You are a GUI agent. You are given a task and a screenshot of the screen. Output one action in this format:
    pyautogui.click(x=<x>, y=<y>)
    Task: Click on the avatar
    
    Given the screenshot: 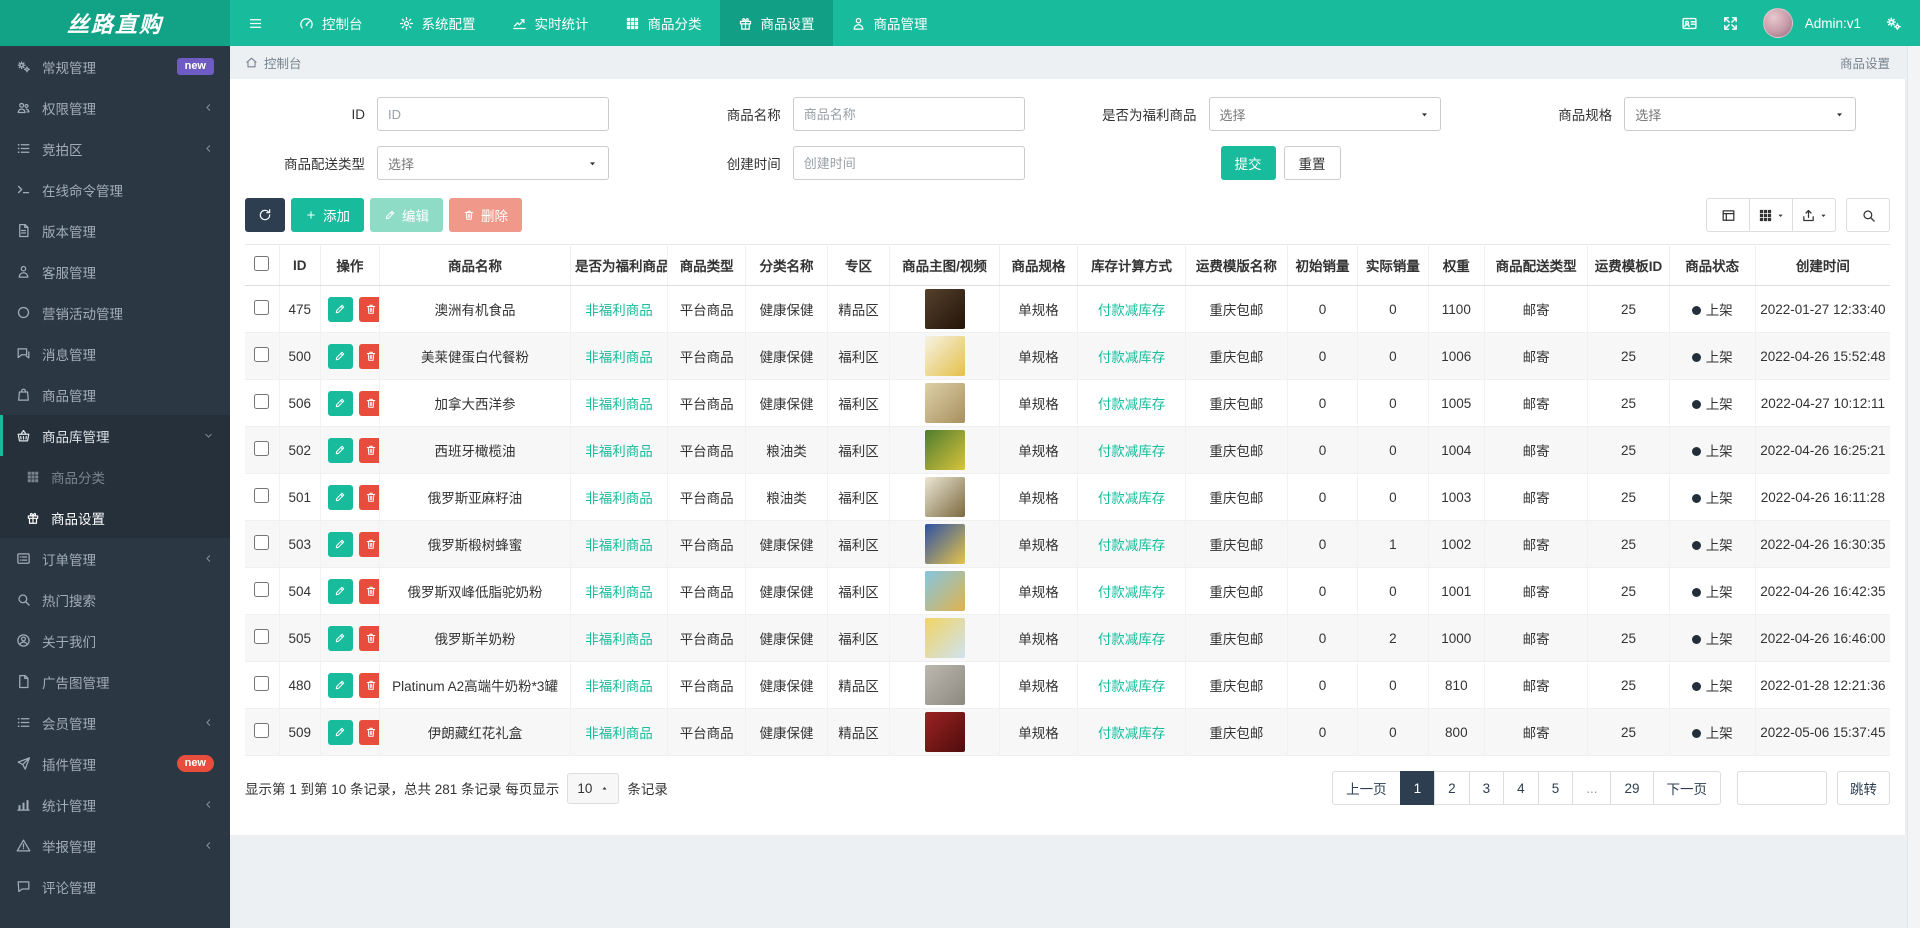 What is the action you would take?
    pyautogui.click(x=1777, y=23)
    